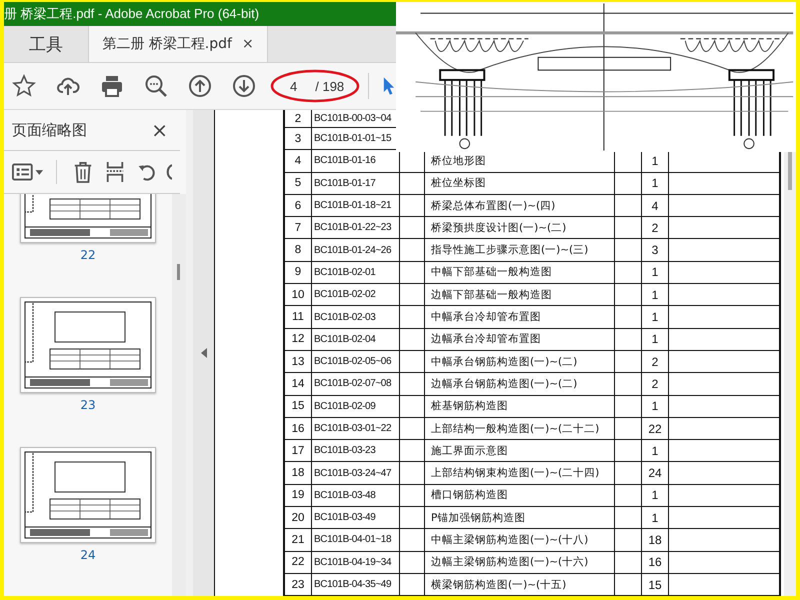  I want to click on table-cell: 24, so click(655, 473).